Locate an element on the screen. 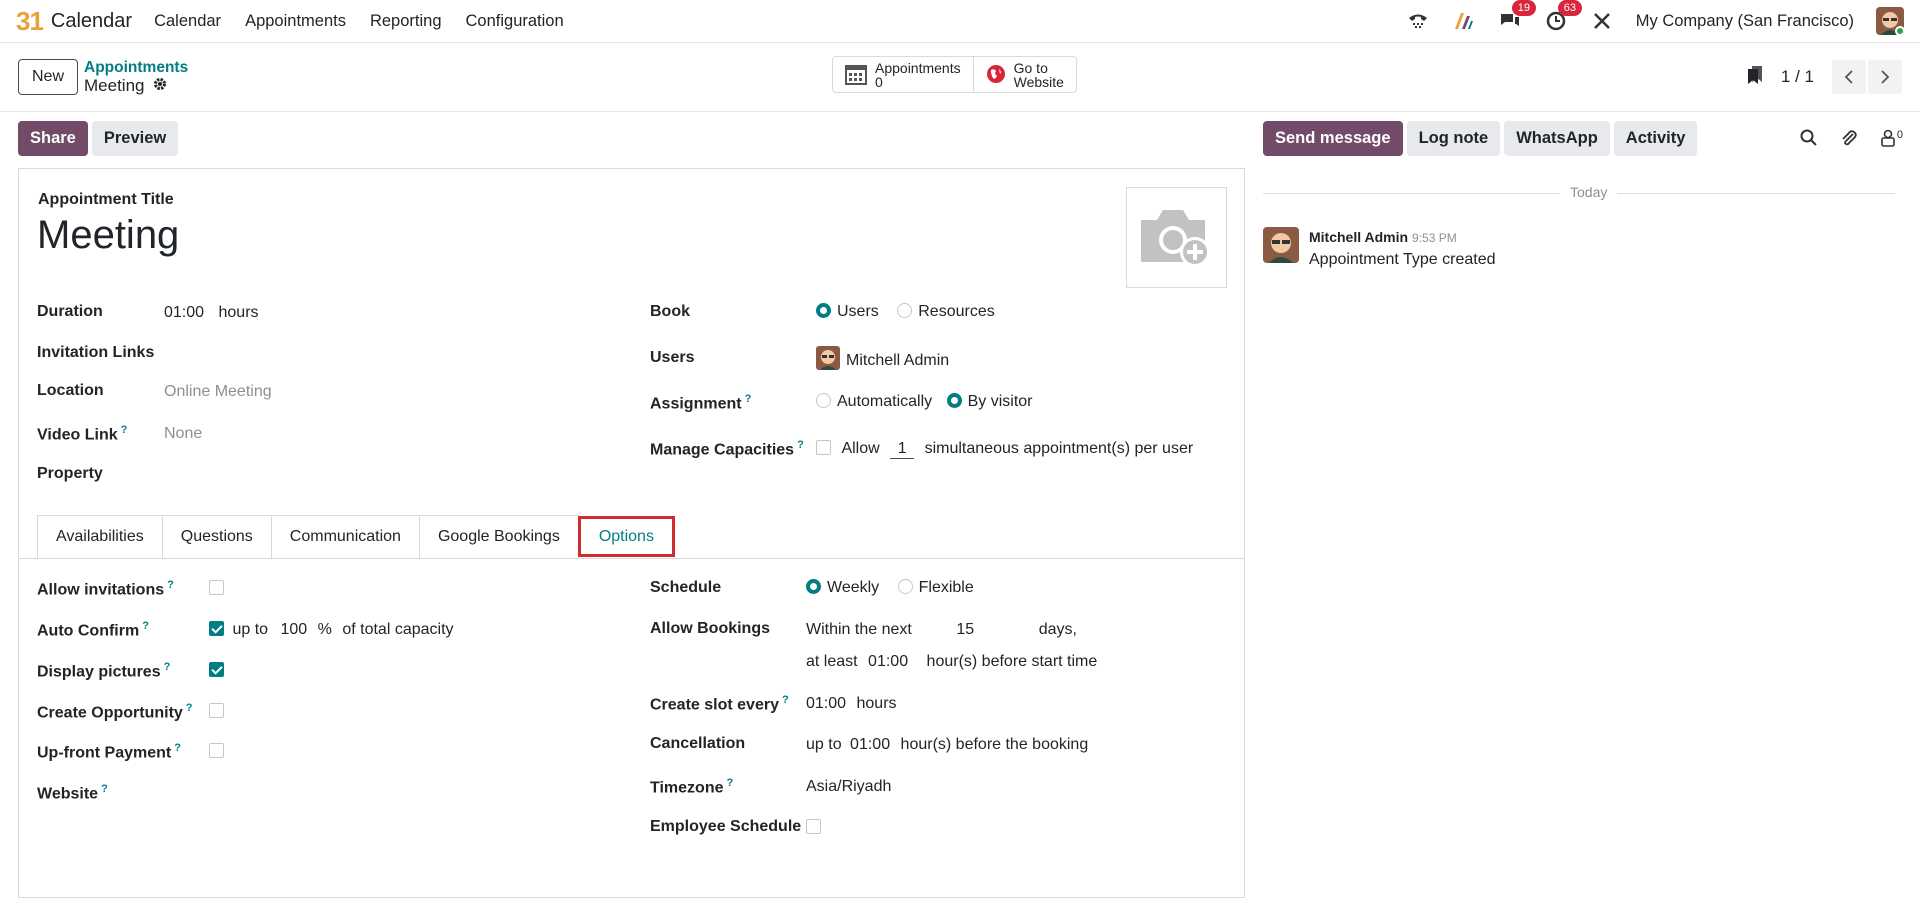 The image size is (1920, 898). log-note-button: Log note is located at coordinates (1453, 138).